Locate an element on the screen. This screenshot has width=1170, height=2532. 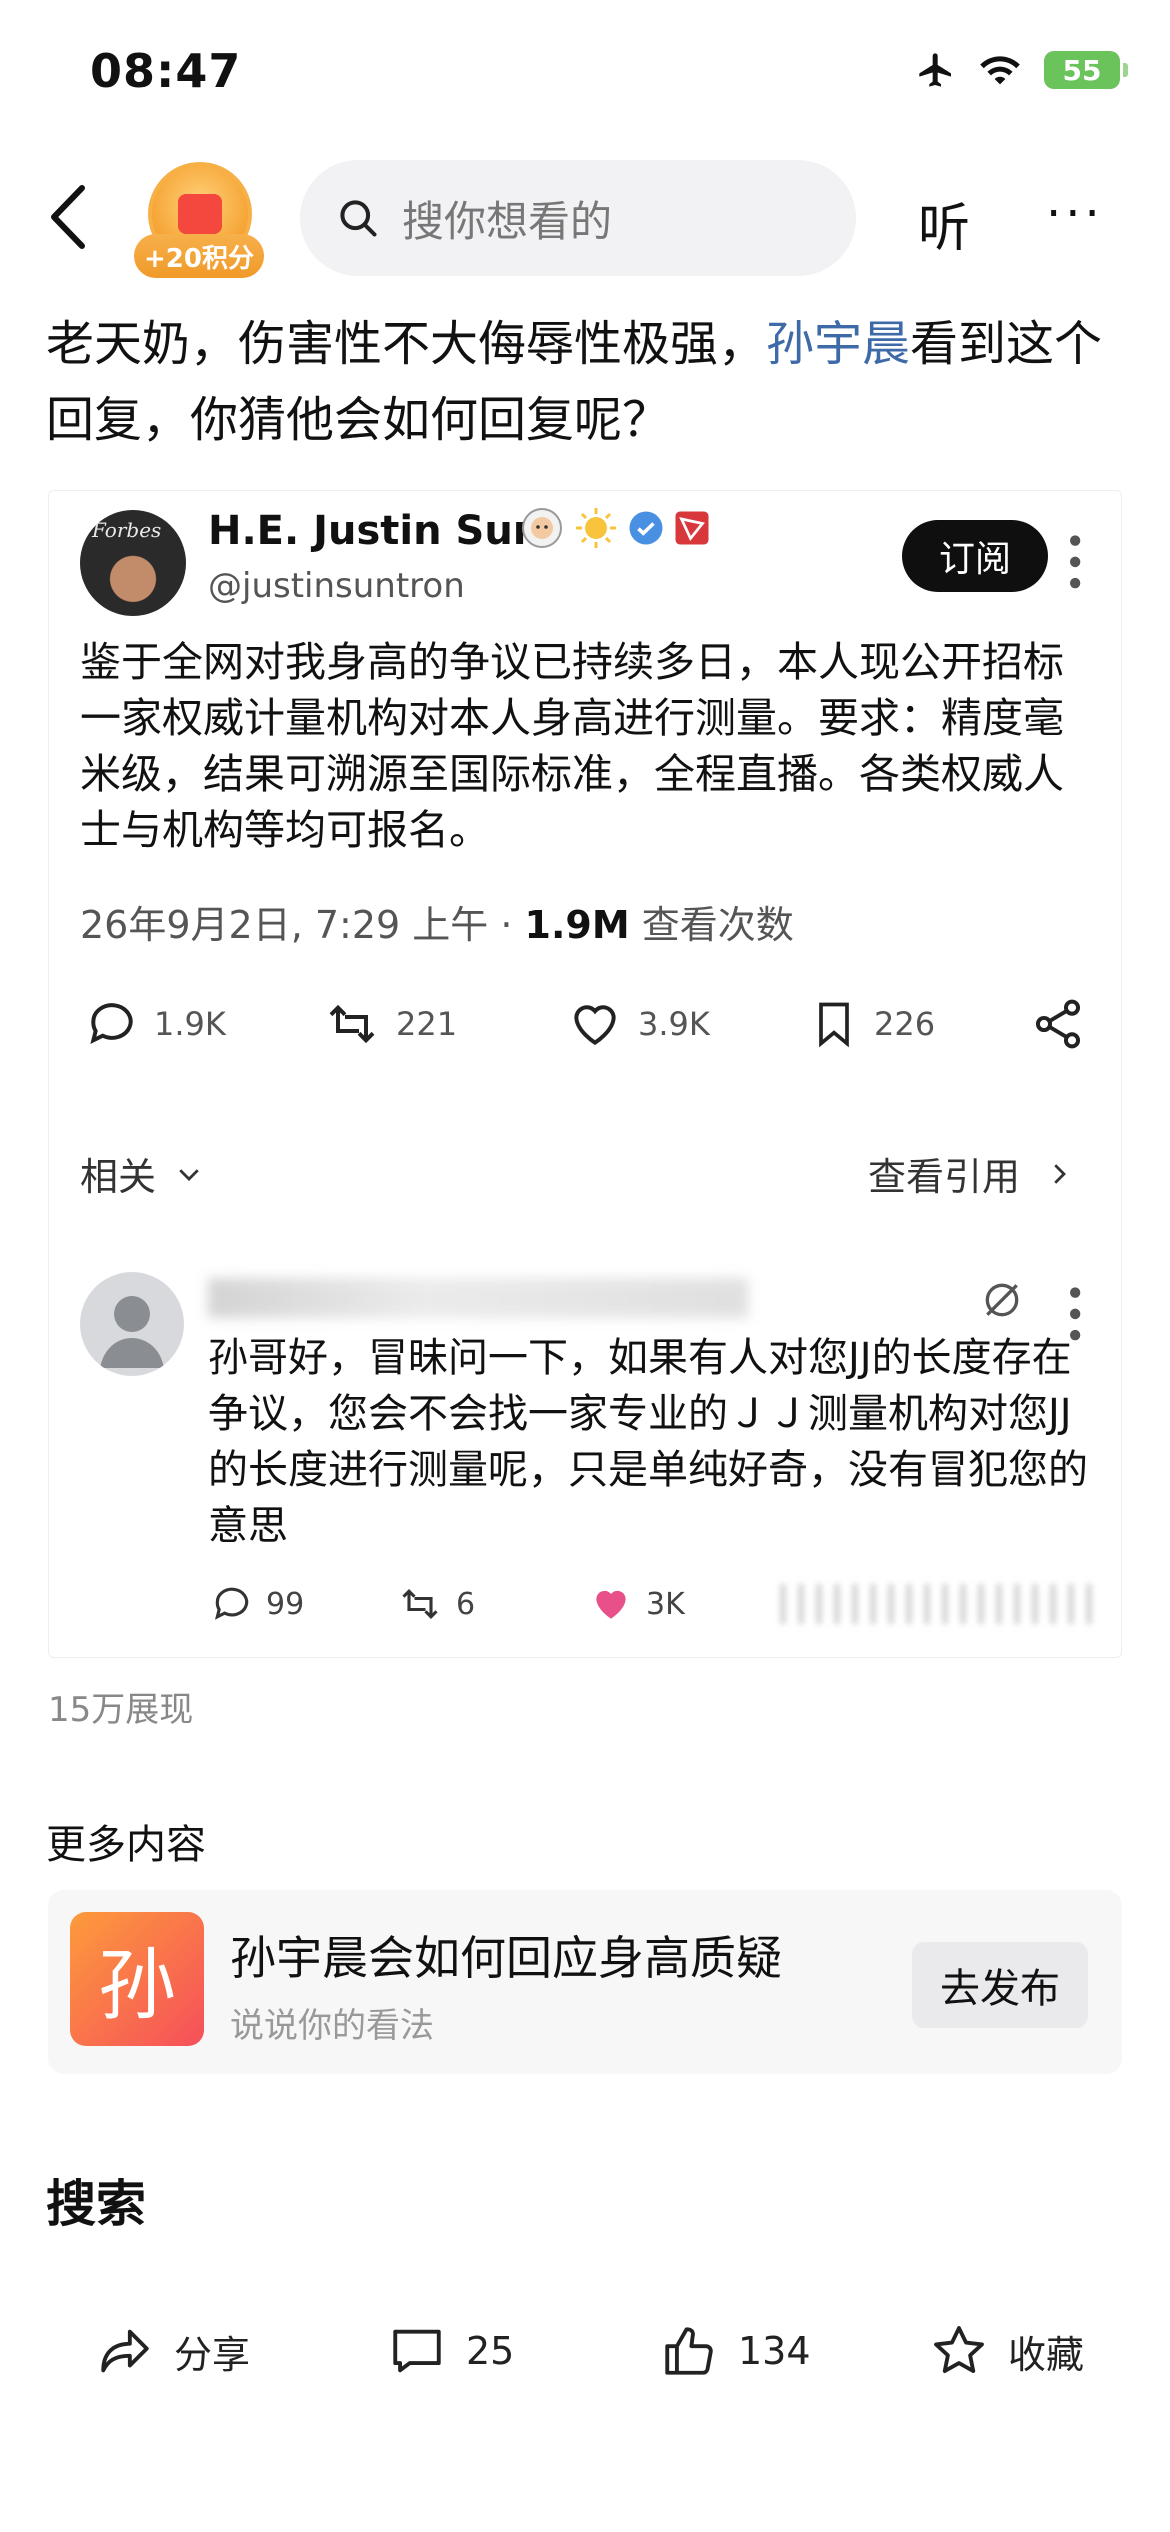
related-dropdown: 相关 is located at coordinates (142, 1173).